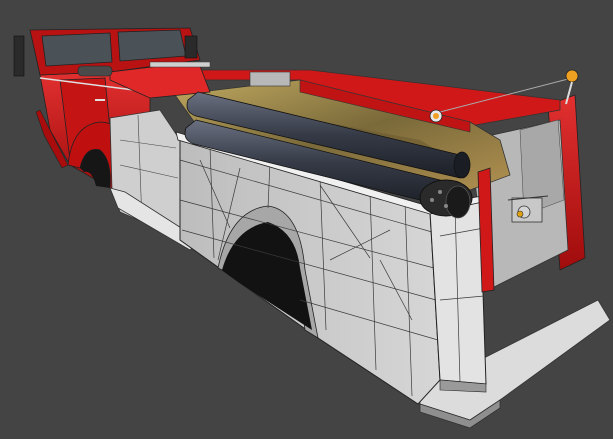  What do you see at coordinates (95, 71) in the screenshot?
I see `cab-top-cylinder` at bounding box center [95, 71].